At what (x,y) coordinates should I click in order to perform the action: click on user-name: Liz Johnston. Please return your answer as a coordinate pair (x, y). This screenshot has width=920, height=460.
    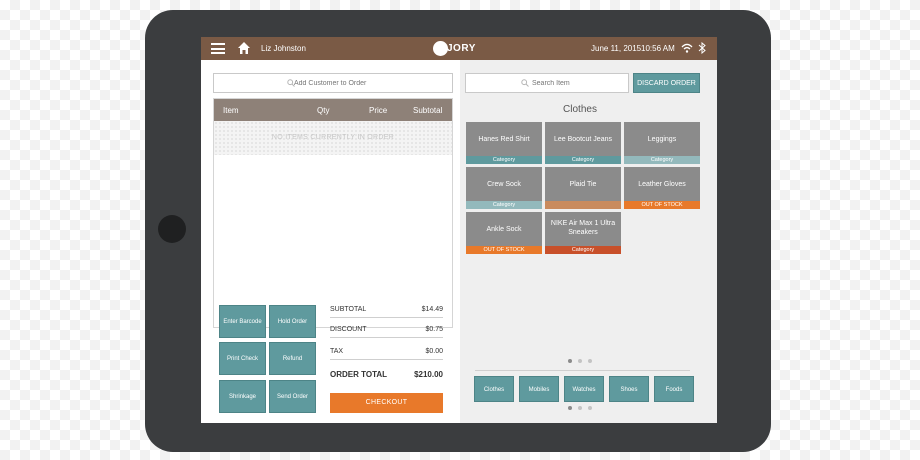
    Looking at the image, I should click on (283, 48).